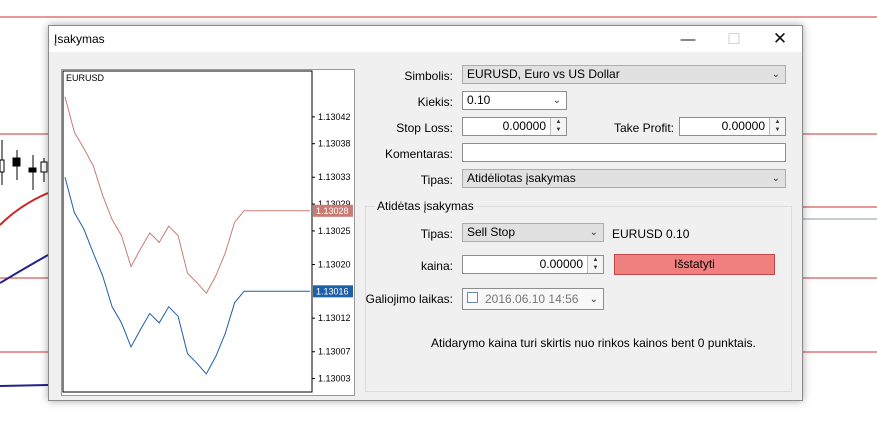 The image size is (877, 438). Describe the element at coordinates (491, 232) in the screenshot. I see `pending-type-value: Sell Stop` at that location.